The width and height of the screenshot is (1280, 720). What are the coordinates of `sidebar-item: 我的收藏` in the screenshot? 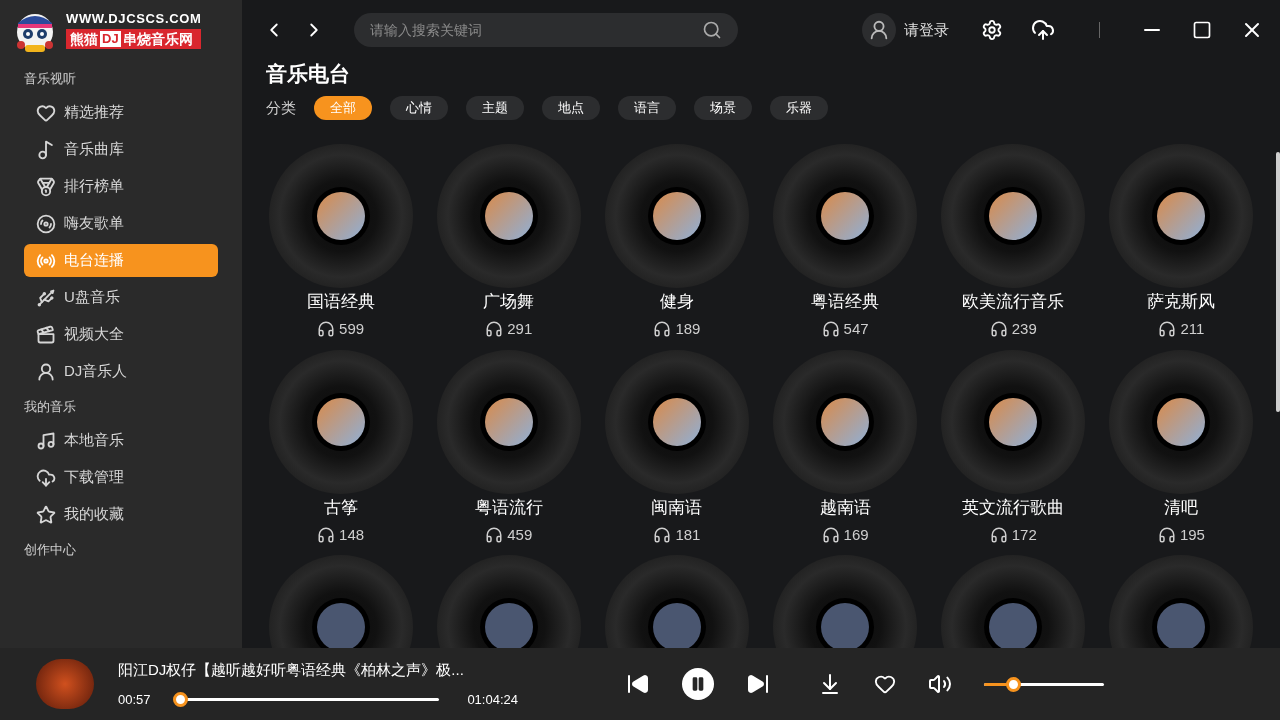 It's located at (121, 514).